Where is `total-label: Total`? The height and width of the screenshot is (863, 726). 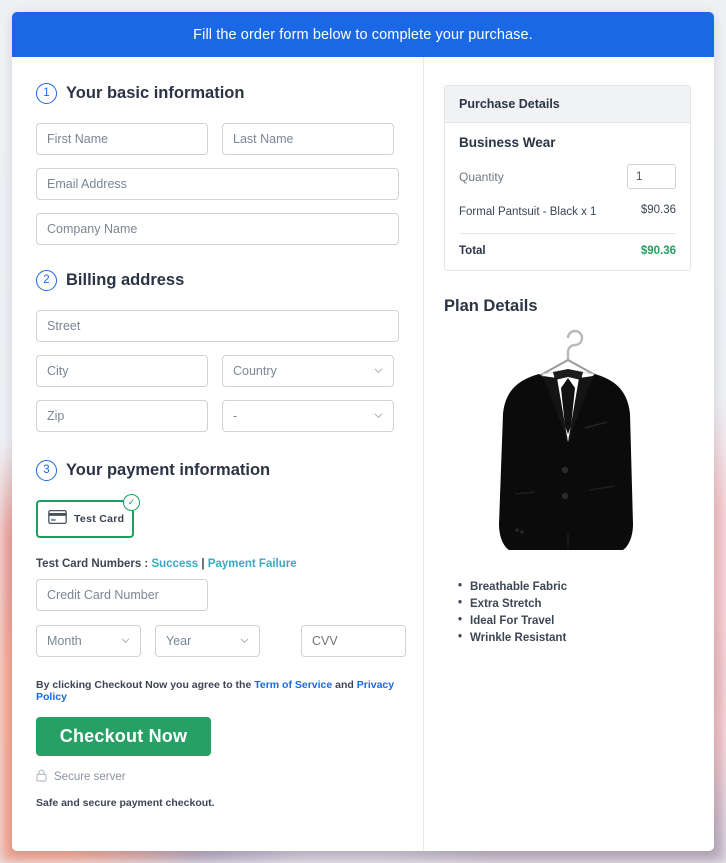
total-label: Total is located at coordinates (472, 250).